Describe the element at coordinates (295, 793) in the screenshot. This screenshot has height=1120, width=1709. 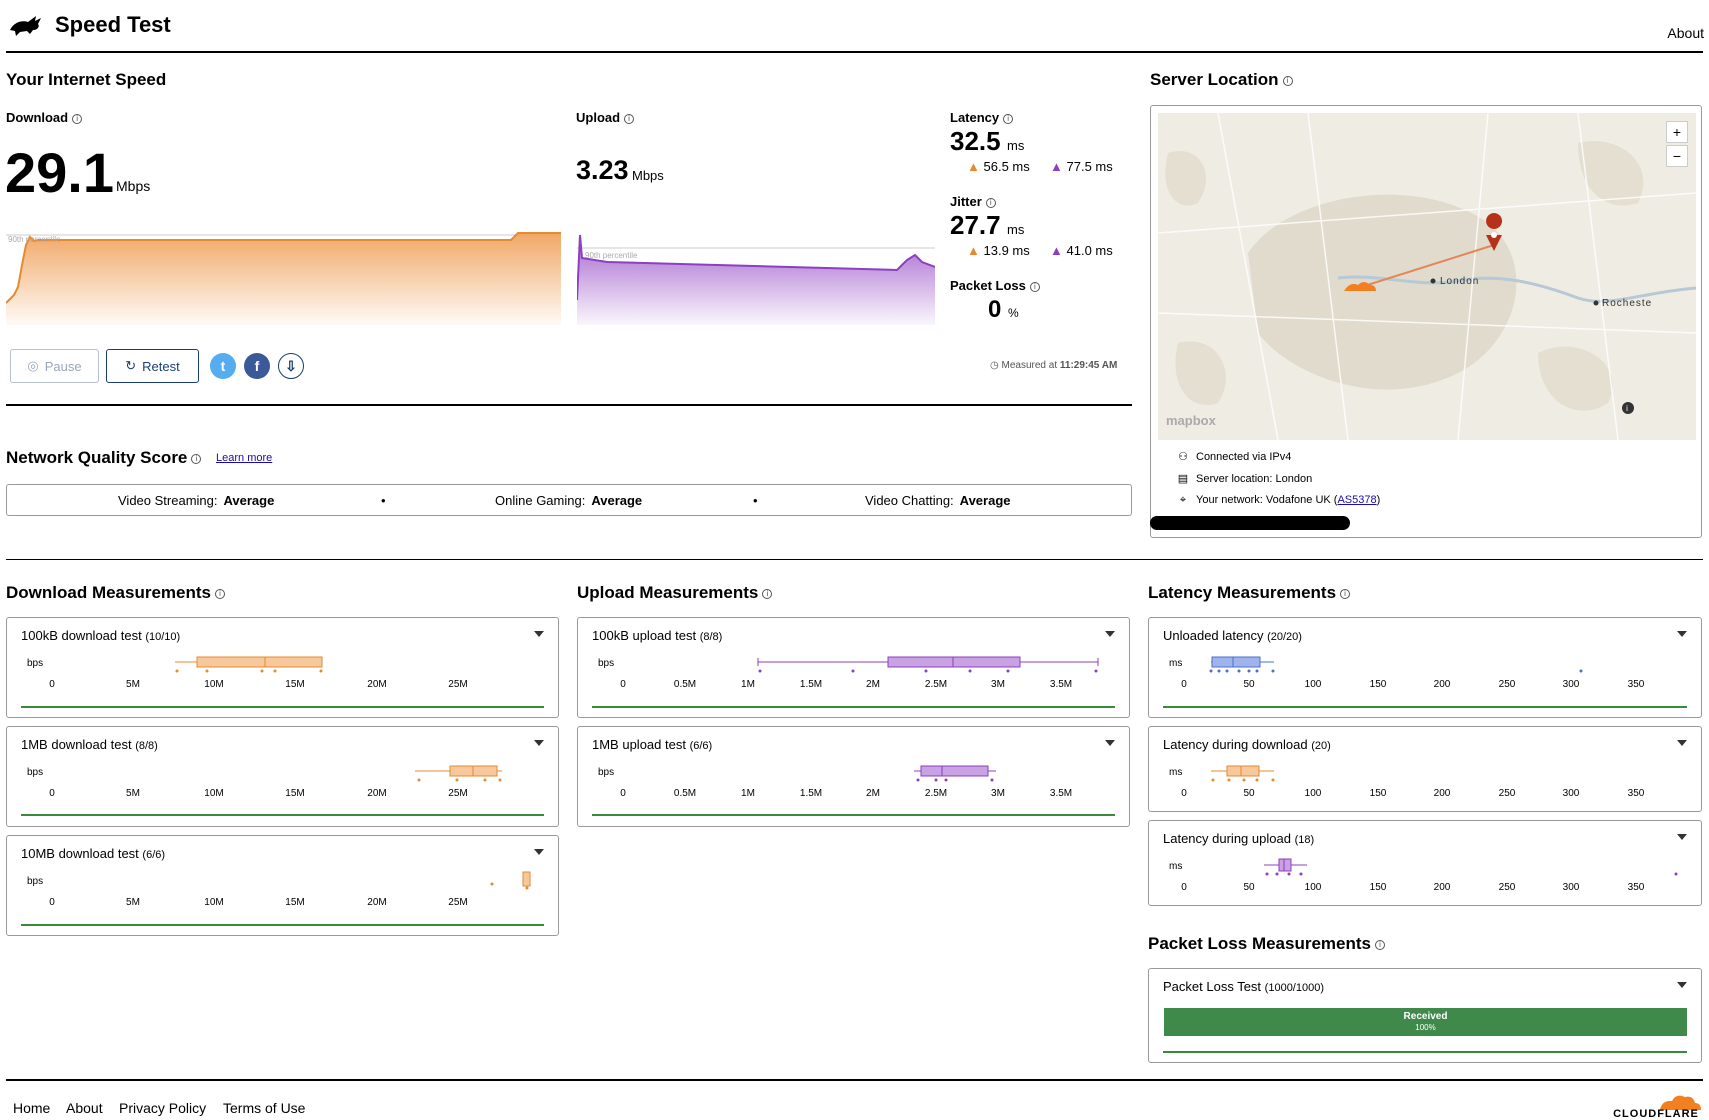
I see `tick-label: 15M` at that location.